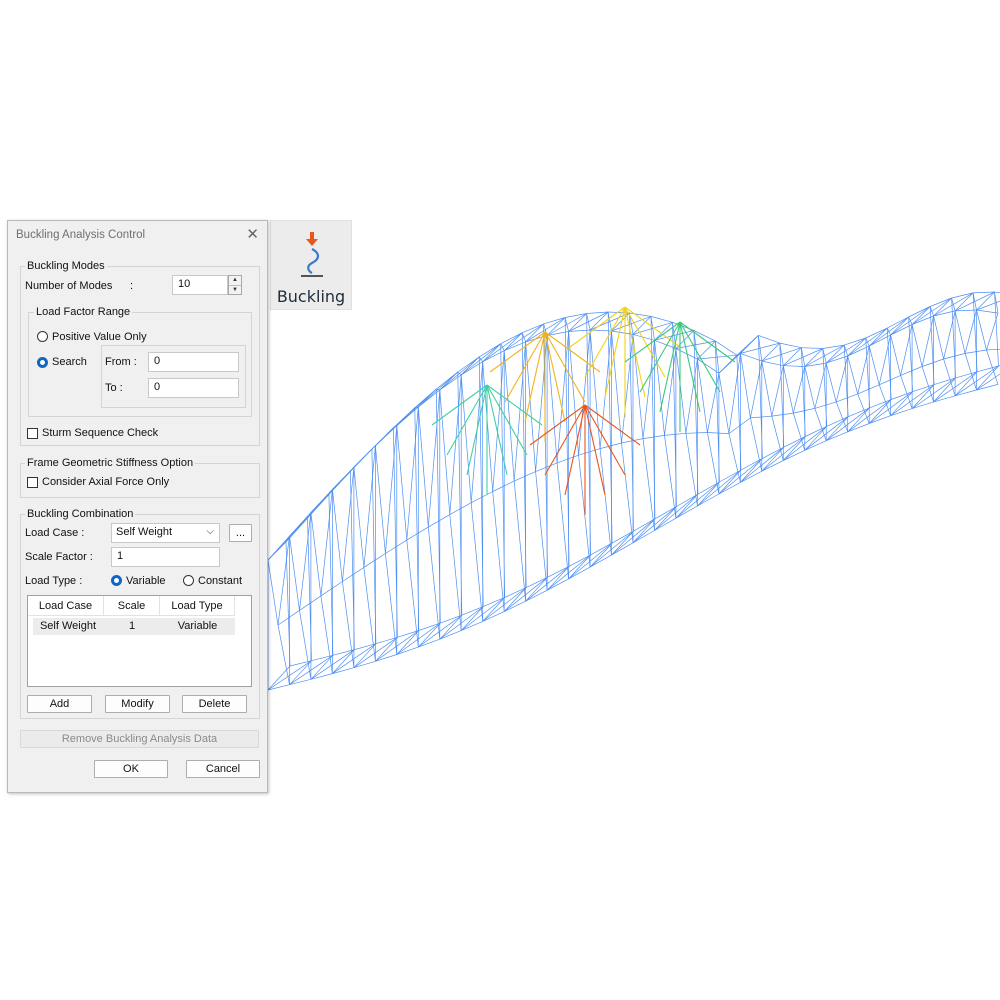 This screenshot has width=1000, height=1000. Describe the element at coordinates (146, 581) in the screenshot. I see `variable-label: Variable` at that location.